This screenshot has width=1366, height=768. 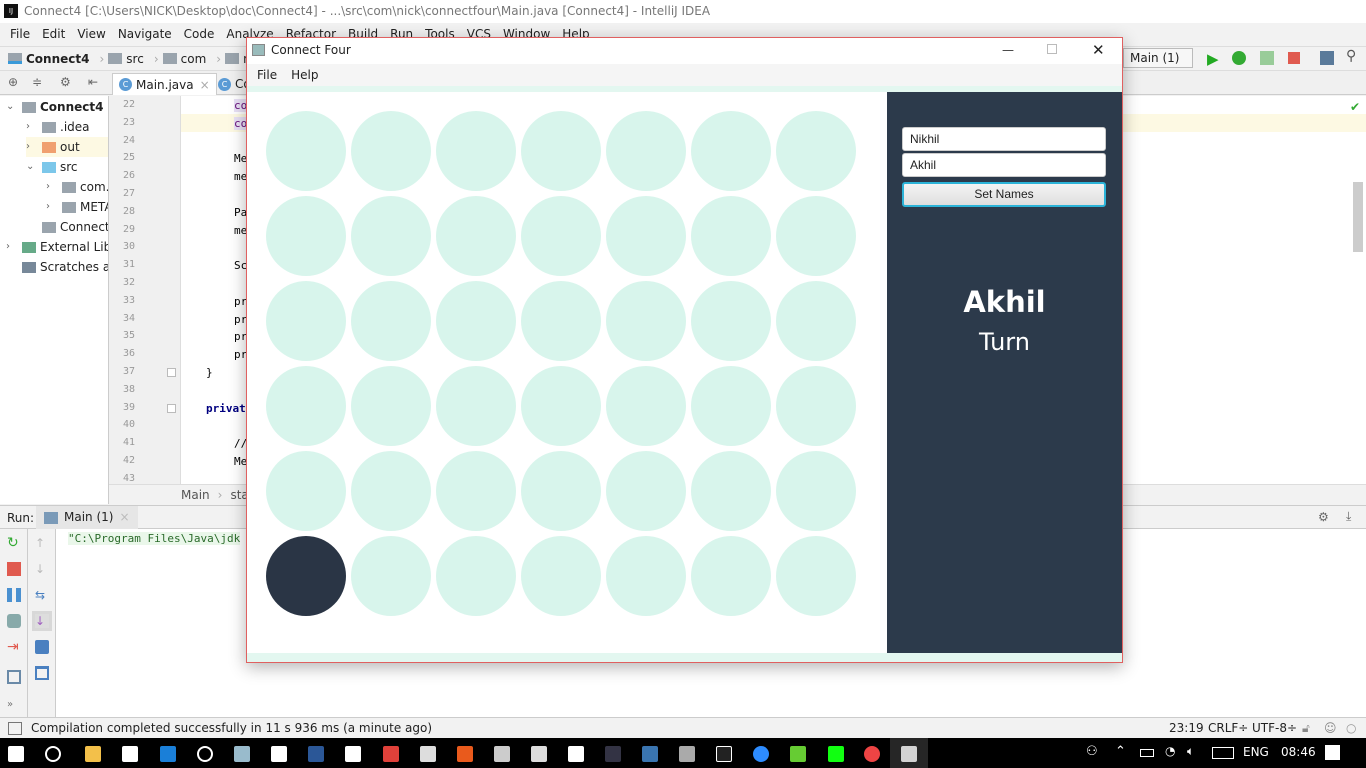 What do you see at coordinates (465, 754) in the screenshot?
I see `office-icon` at bounding box center [465, 754].